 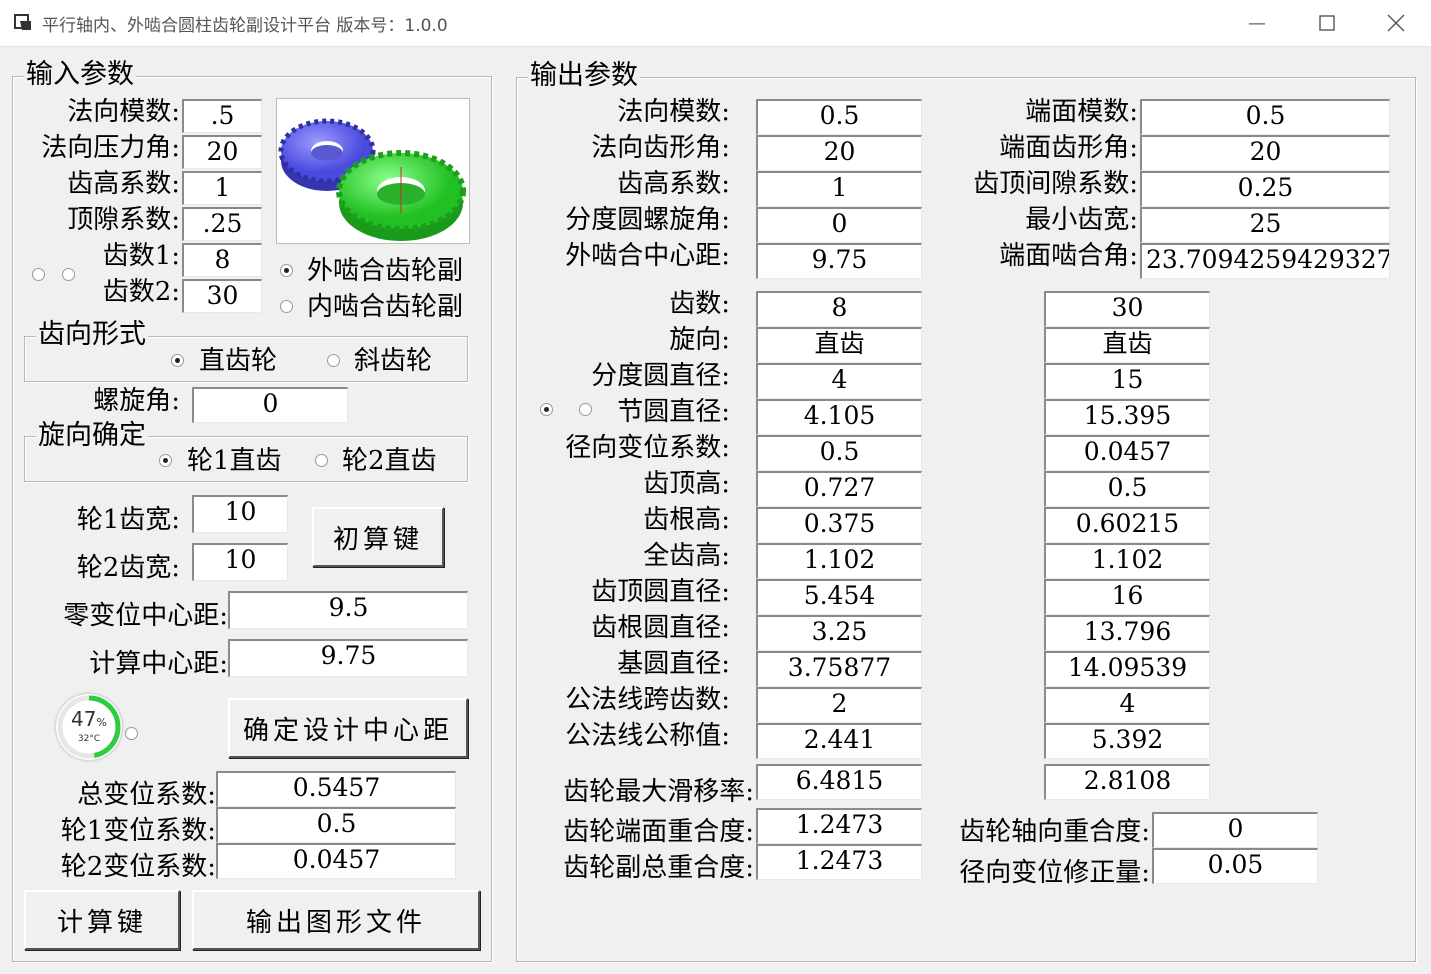 What do you see at coordinates (839, 417) in the screenshot?
I see `gear1-value-field: 4.105` at bounding box center [839, 417].